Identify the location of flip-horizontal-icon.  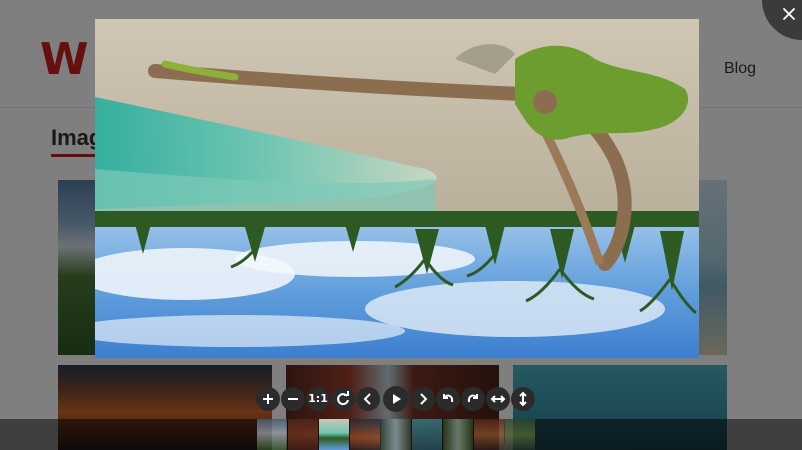
(498, 399).